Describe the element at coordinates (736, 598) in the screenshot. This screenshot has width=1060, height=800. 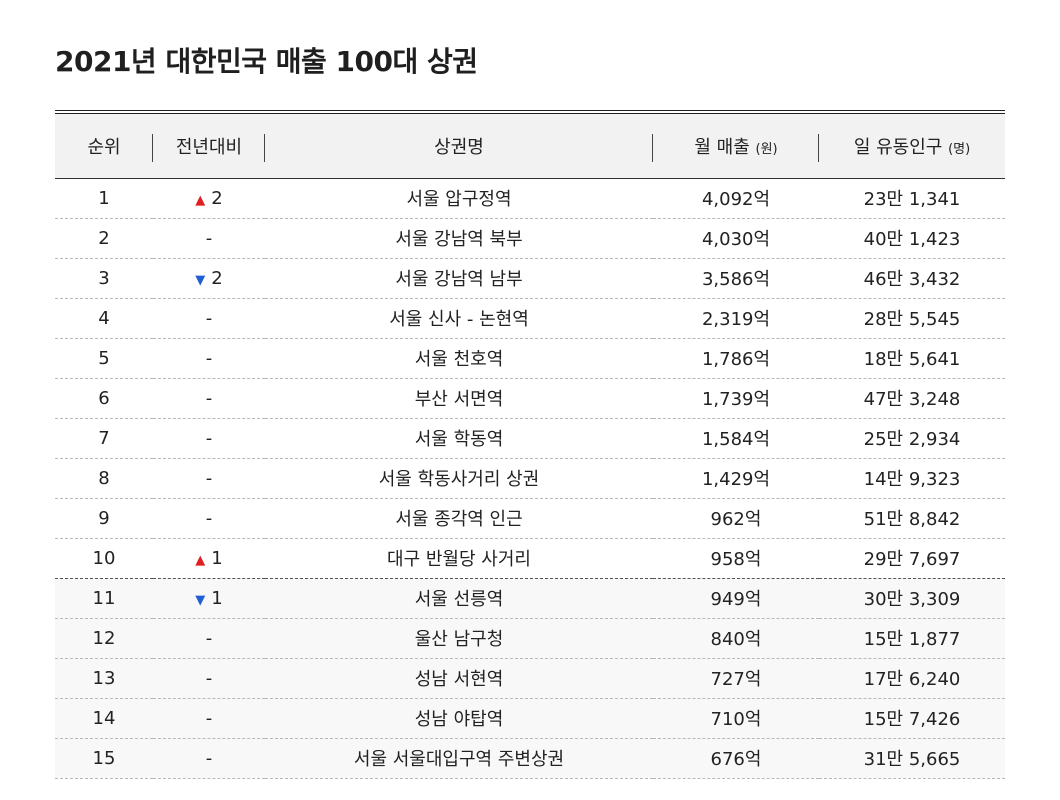
I see `cell-monthly-sales: 949억` at that location.